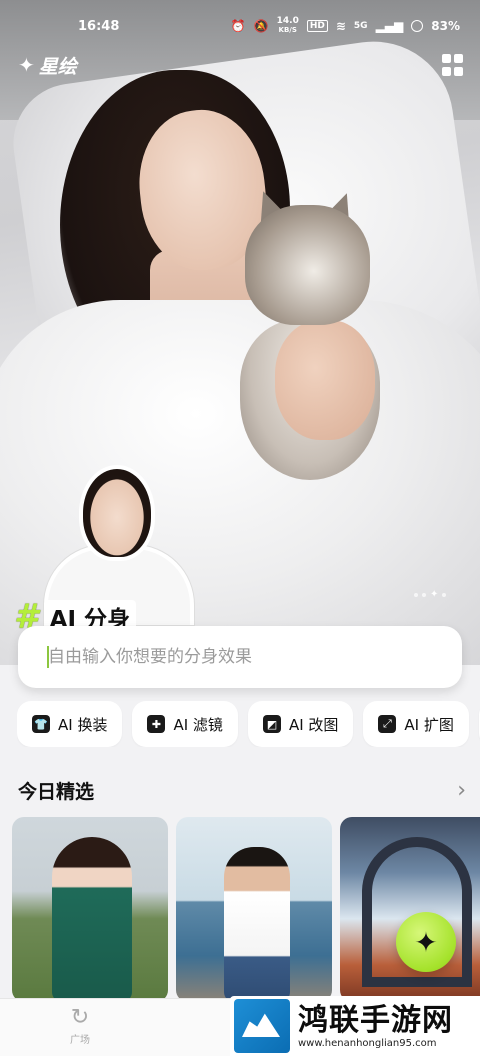 The height and width of the screenshot is (1056, 480). Describe the element at coordinates (313, 724) in the screenshot. I see `tool-label: AI 改图` at that location.